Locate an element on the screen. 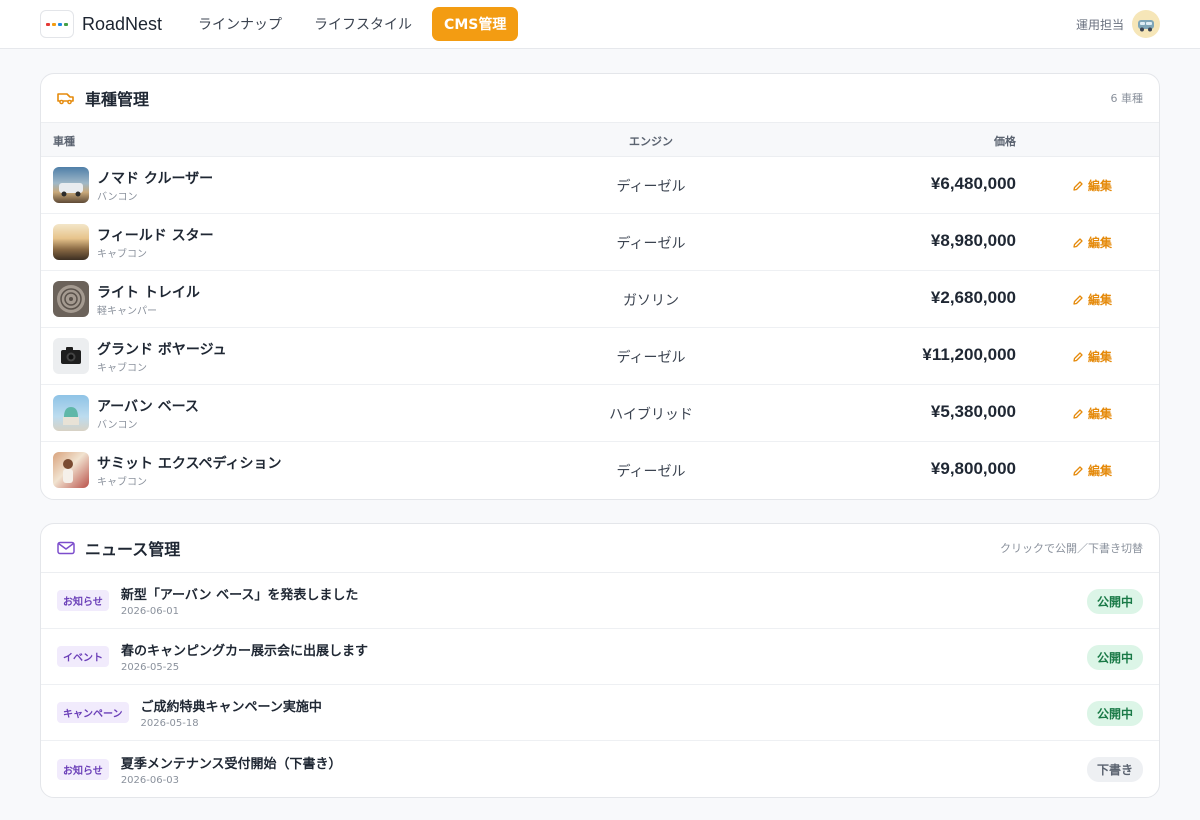 This screenshot has height=820, width=1200. vehicle-row: フィールド スター キャブコン ディーゼル ¥8,980,000 編集 is located at coordinates (600, 242).